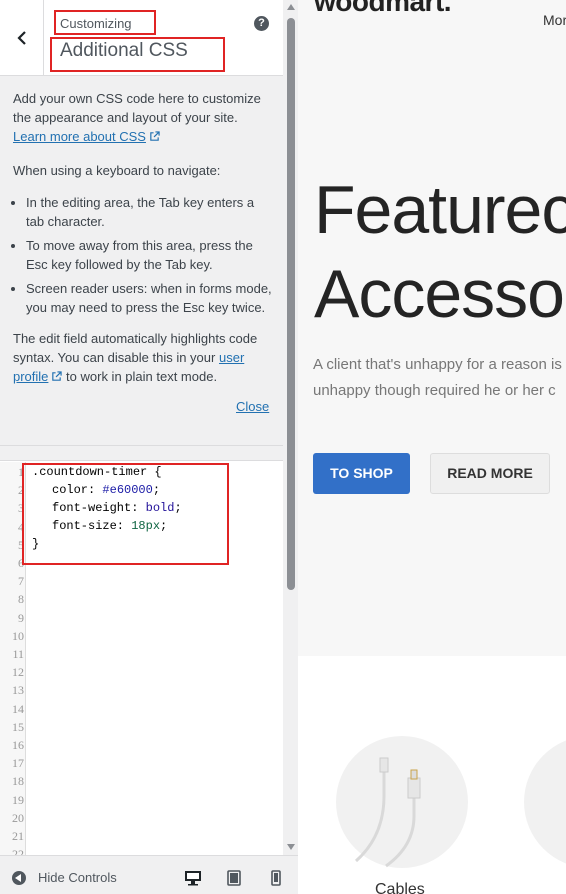 The width and height of the screenshot is (566, 894). Describe the element at coordinates (252, 406) in the screenshot. I see `close-link: Close` at that location.